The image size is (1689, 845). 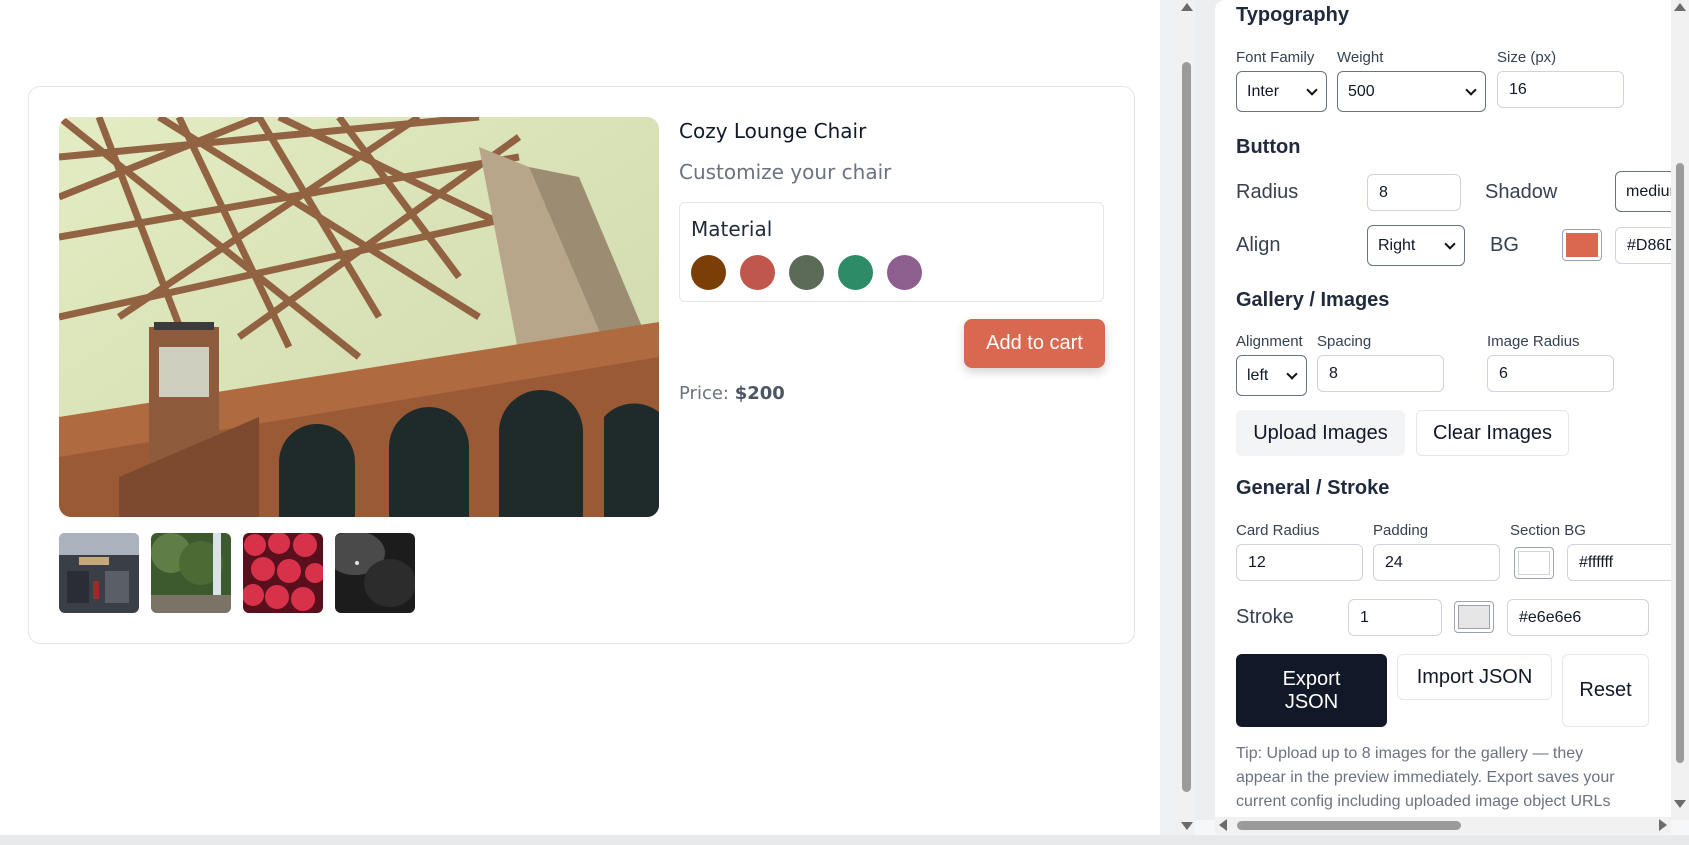 I want to click on image-radius-label: Image Radius, so click(x=1533, y=341).